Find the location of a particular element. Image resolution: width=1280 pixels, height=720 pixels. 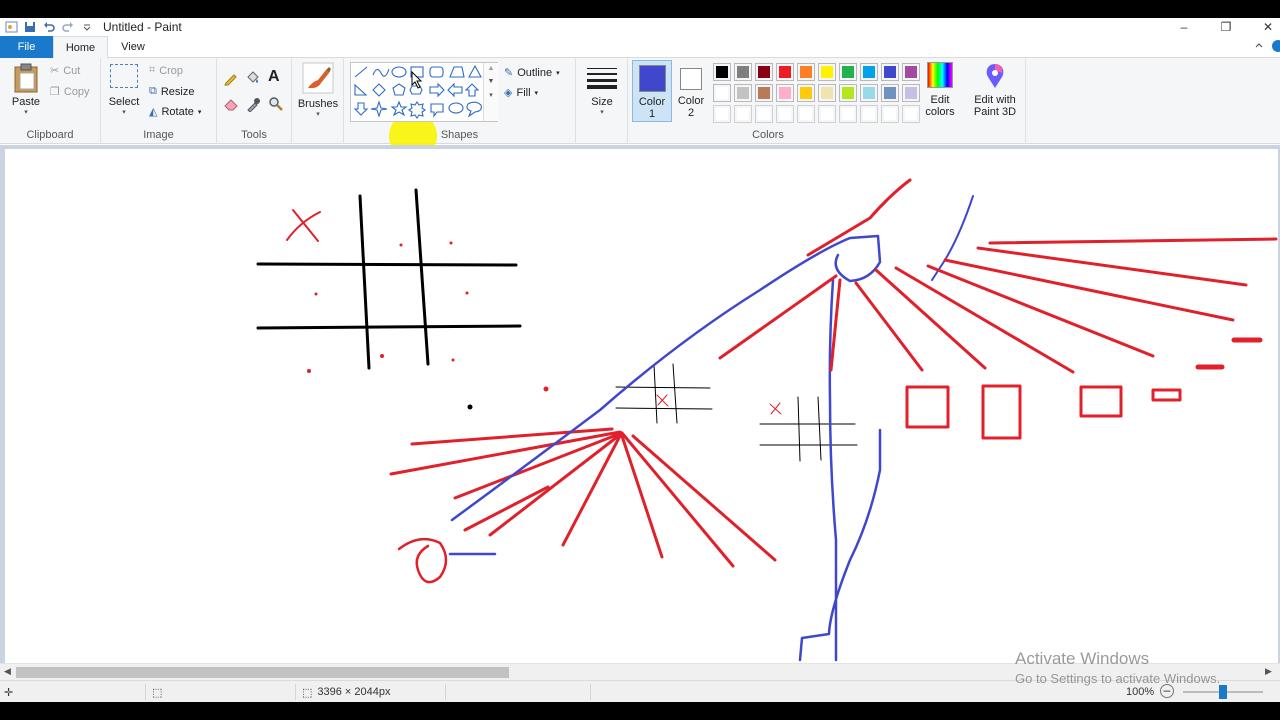

scroll-left-icon: ◀ is located at coordinates (7, 671).